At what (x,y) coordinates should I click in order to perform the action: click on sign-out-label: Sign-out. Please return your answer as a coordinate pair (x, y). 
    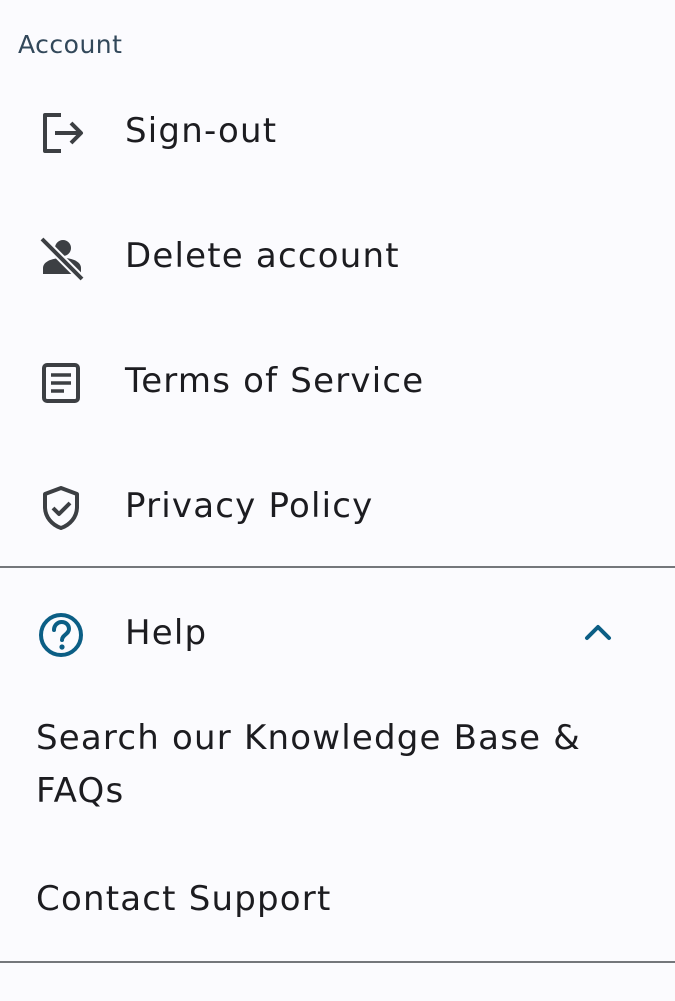
    Looking at the image, I should click on (201, 131).